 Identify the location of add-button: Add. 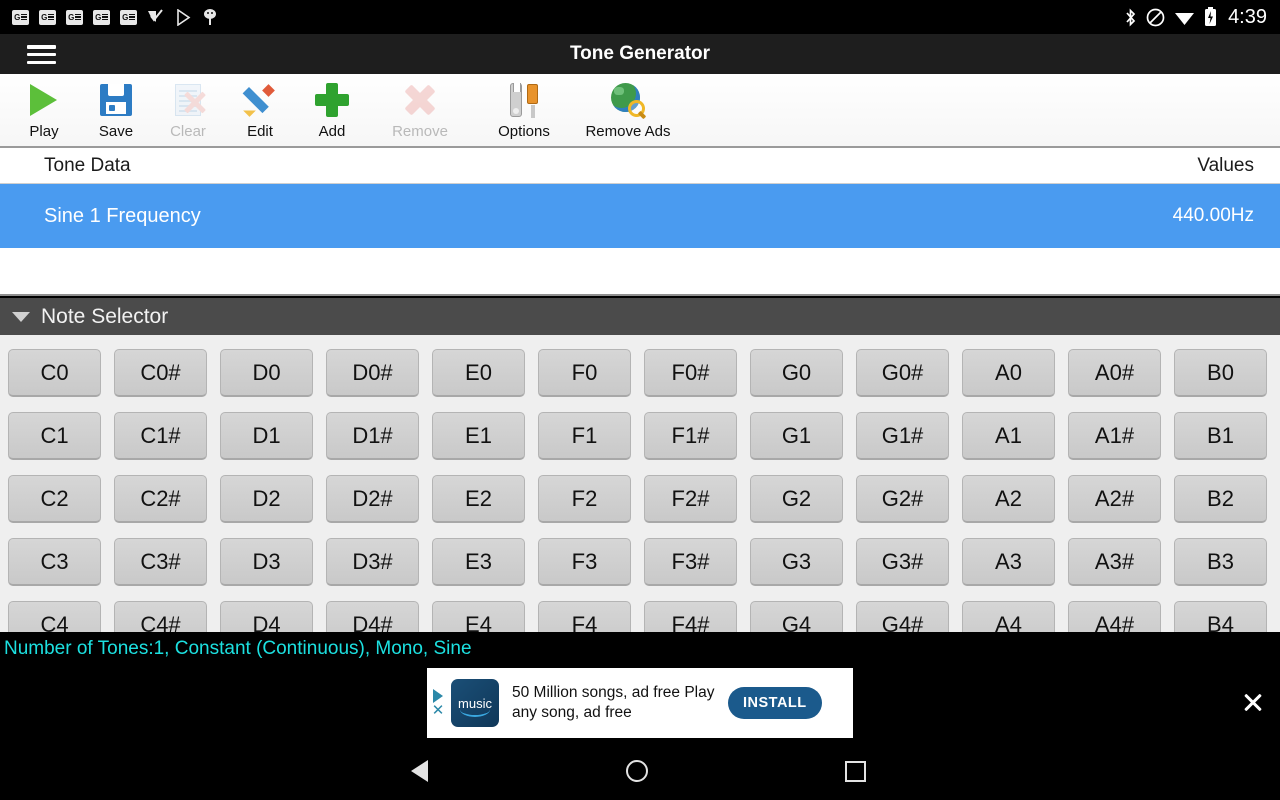
(332, 110).